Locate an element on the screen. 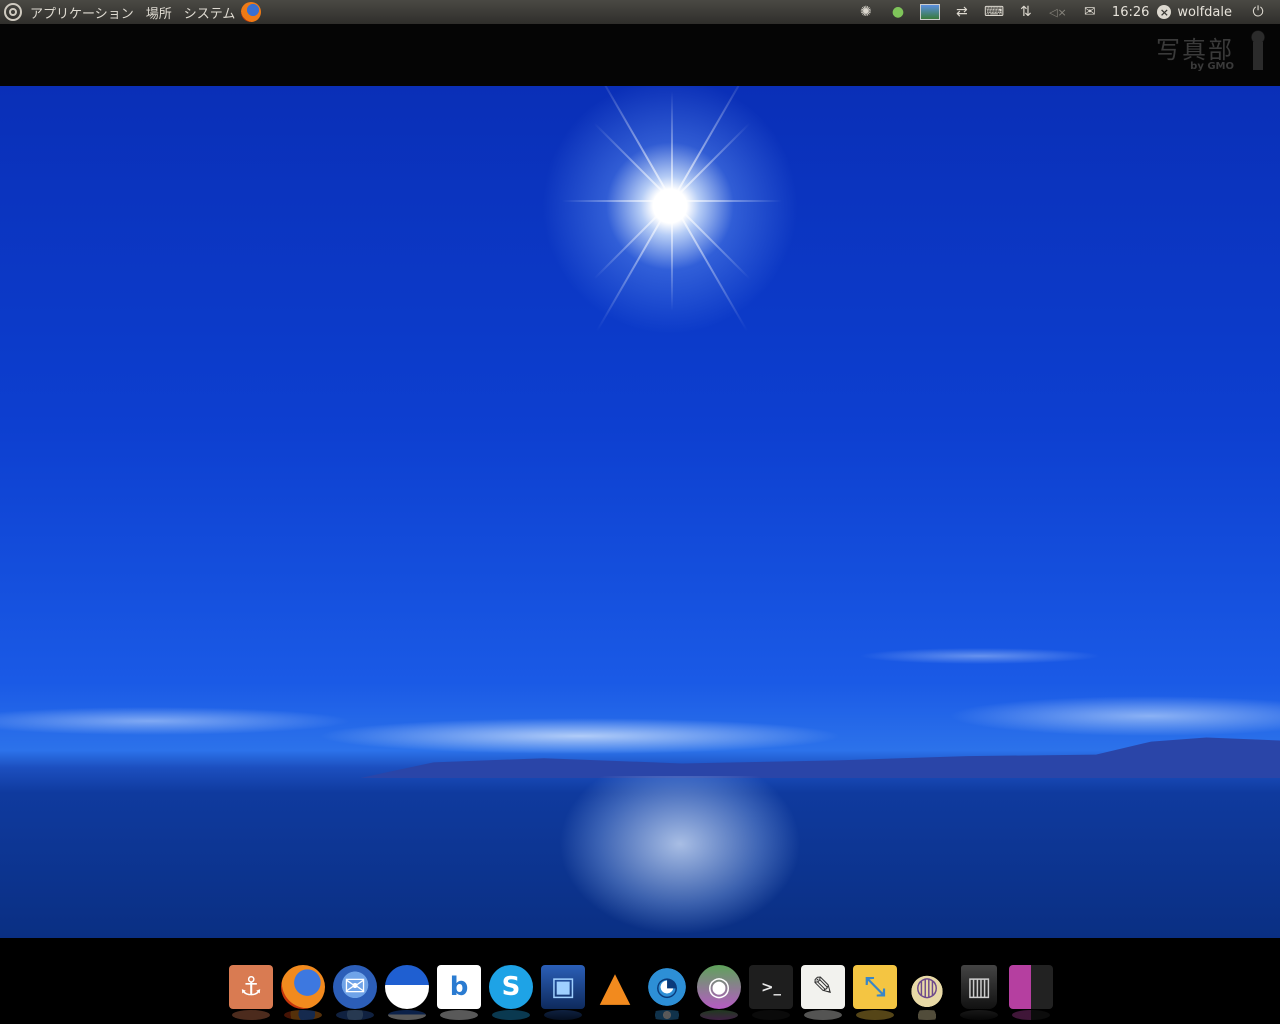 The image size is (1280, 1024). docky-anchor-icon: ⚓ is located at coordinates (251, 991).